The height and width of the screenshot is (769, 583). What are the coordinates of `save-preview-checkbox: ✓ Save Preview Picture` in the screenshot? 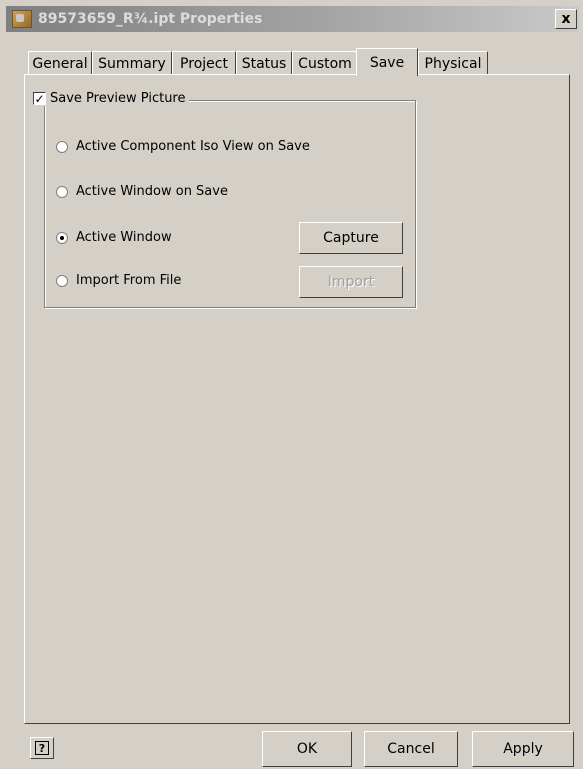 It's located at (111, 98).